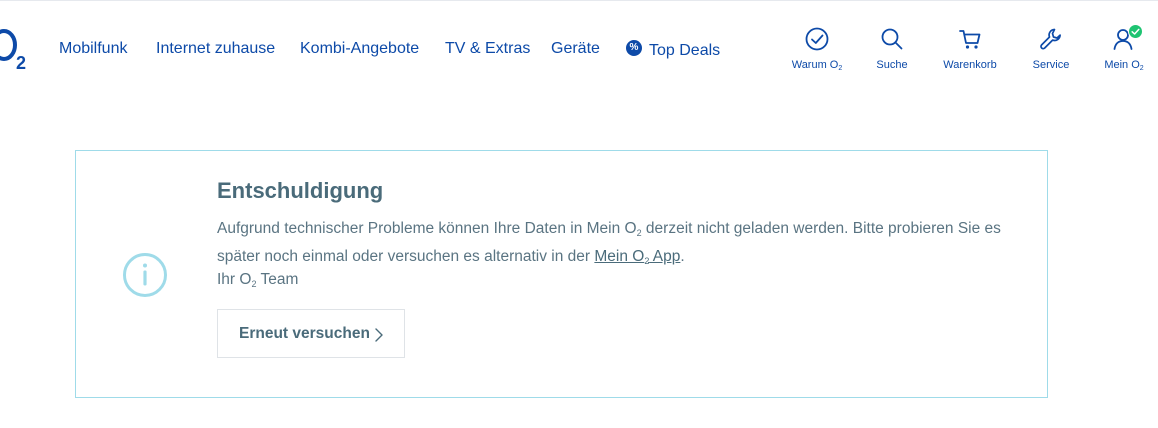  What do you see at coordinates (1124, 65) in the screenshot?
I see `util-mein-label: Mein O2` at bounding box center [1124, 65].